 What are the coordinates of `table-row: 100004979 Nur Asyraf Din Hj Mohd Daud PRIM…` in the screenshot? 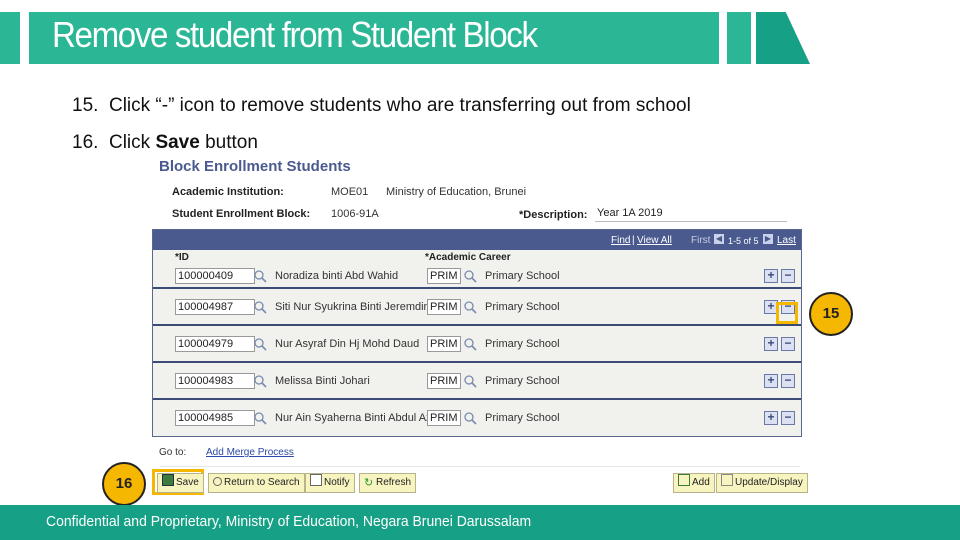 It's located at (477, 343).